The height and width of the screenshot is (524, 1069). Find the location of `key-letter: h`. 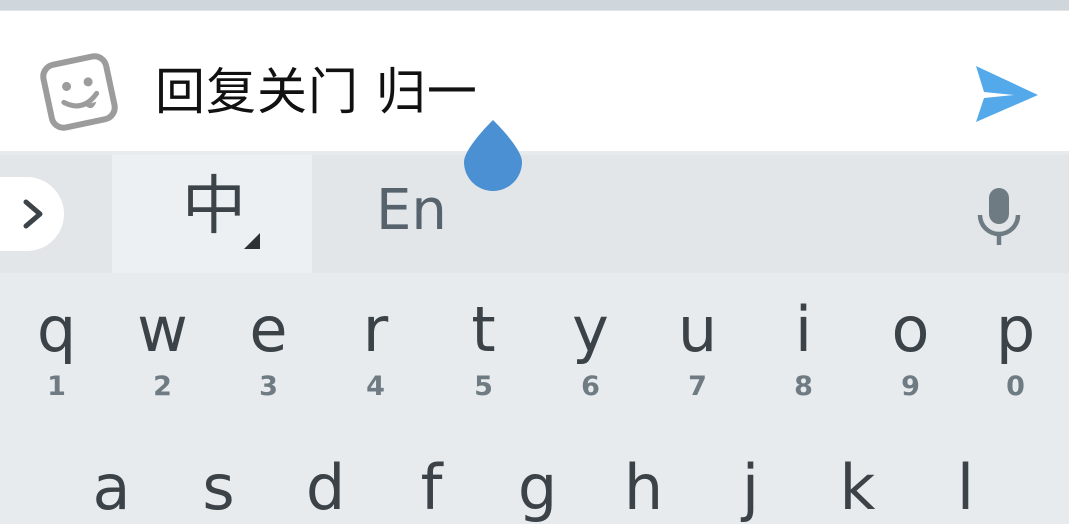

key-letter: h is located at coordinates (643, 487).